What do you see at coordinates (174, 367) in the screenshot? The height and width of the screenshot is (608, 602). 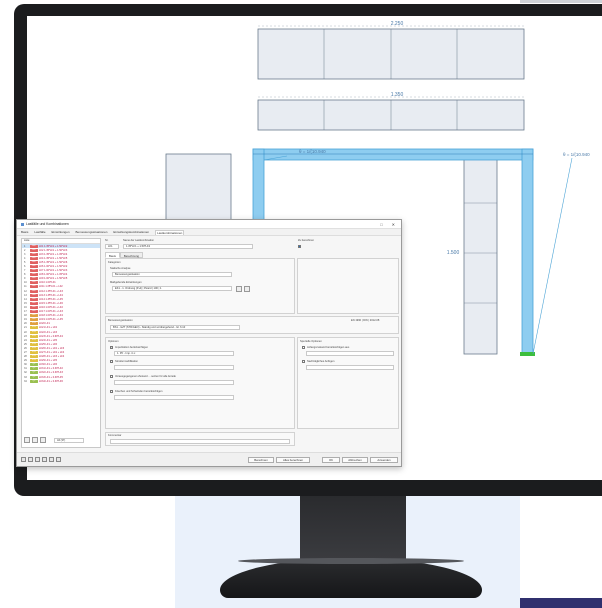 I see `option2-field` at bounding box center [174, 367].